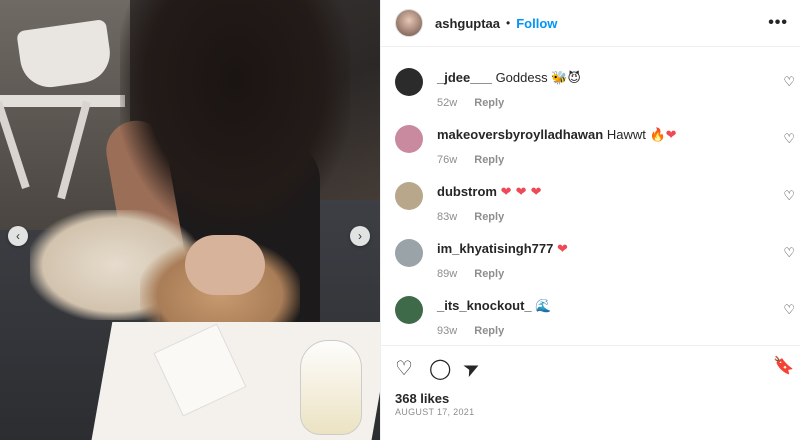 The width and height of the screenshot is (800, 440). I want to click on commenter-username: im_khyatisingh777, so click(495, 248).